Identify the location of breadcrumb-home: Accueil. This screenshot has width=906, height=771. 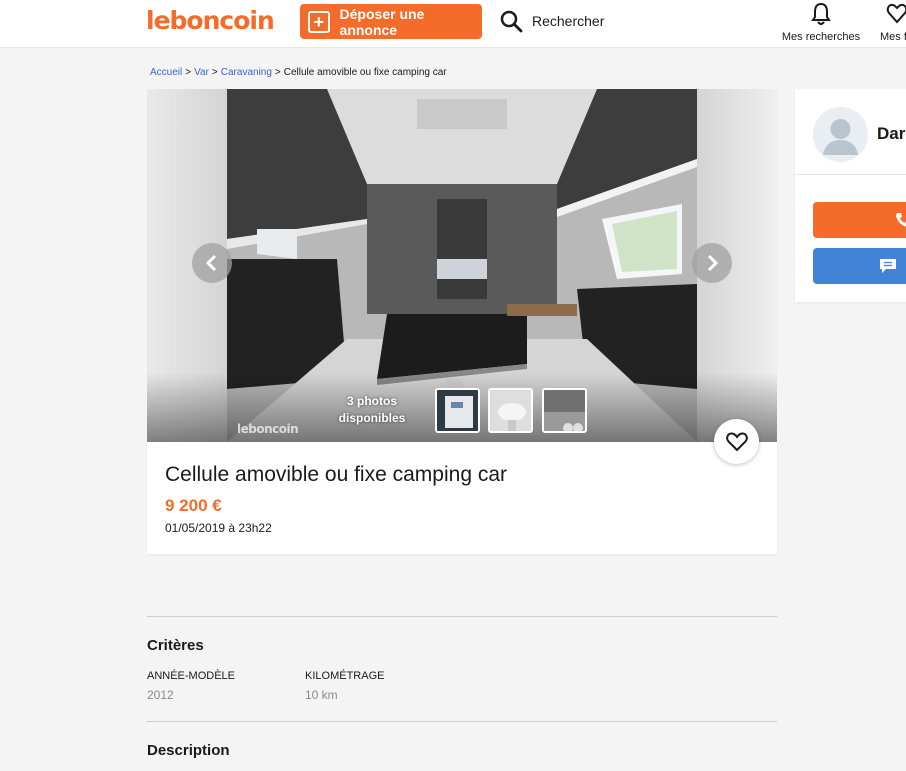
(166, 72).